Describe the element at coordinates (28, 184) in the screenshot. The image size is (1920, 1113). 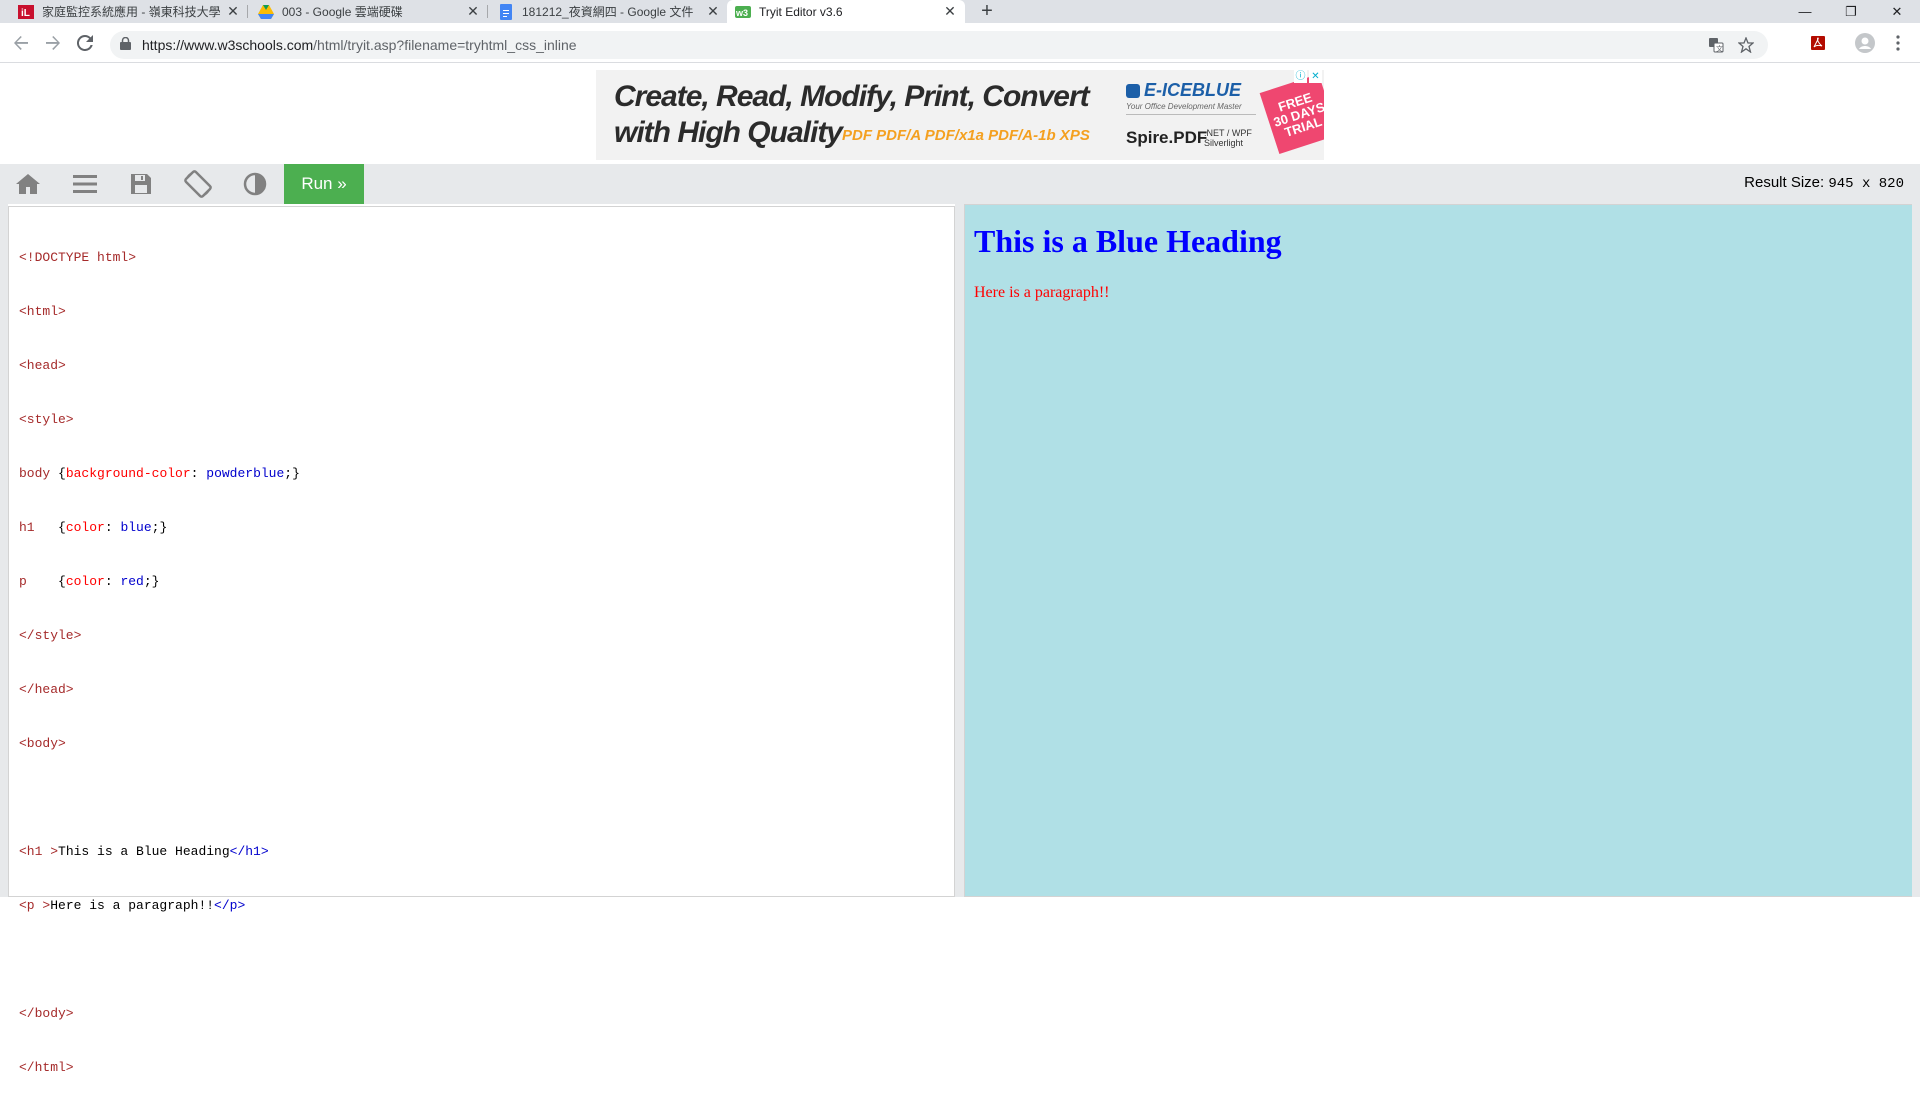
I see `home-icon` at that location.